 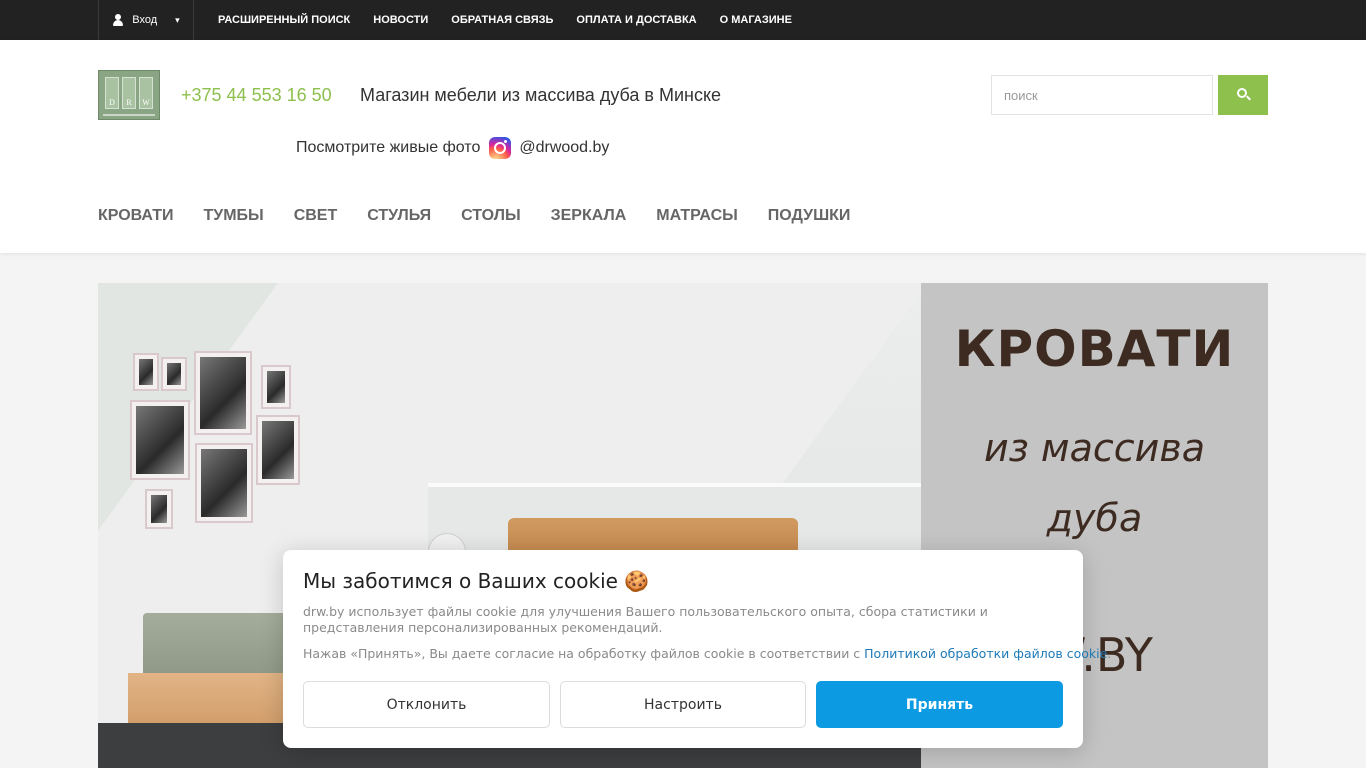 I want to click on instagram-handle-link: @drwood.by, so click(x=564, y=148).